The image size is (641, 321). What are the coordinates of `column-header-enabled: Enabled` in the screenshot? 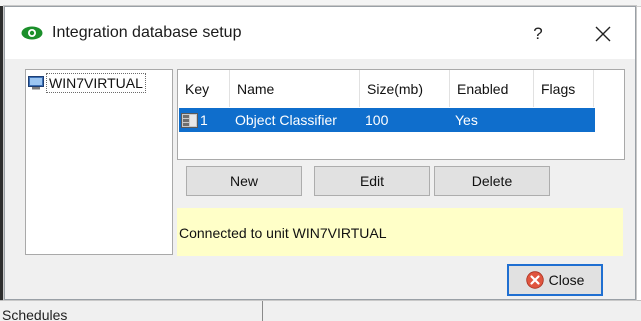 It's located at (492, 88).